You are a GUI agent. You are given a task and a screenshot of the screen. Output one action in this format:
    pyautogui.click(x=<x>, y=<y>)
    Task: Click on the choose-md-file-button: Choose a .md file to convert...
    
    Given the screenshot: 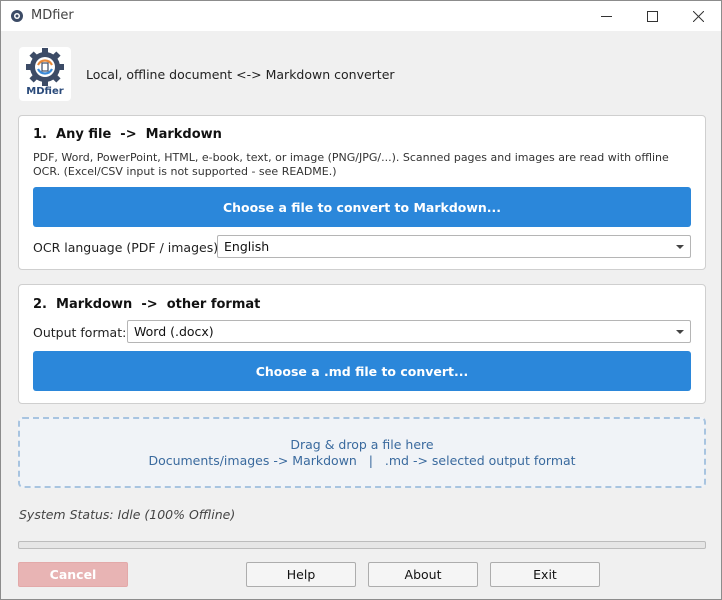 What is the action you would take?
    pyautogui.click(x=362, y=371)
    